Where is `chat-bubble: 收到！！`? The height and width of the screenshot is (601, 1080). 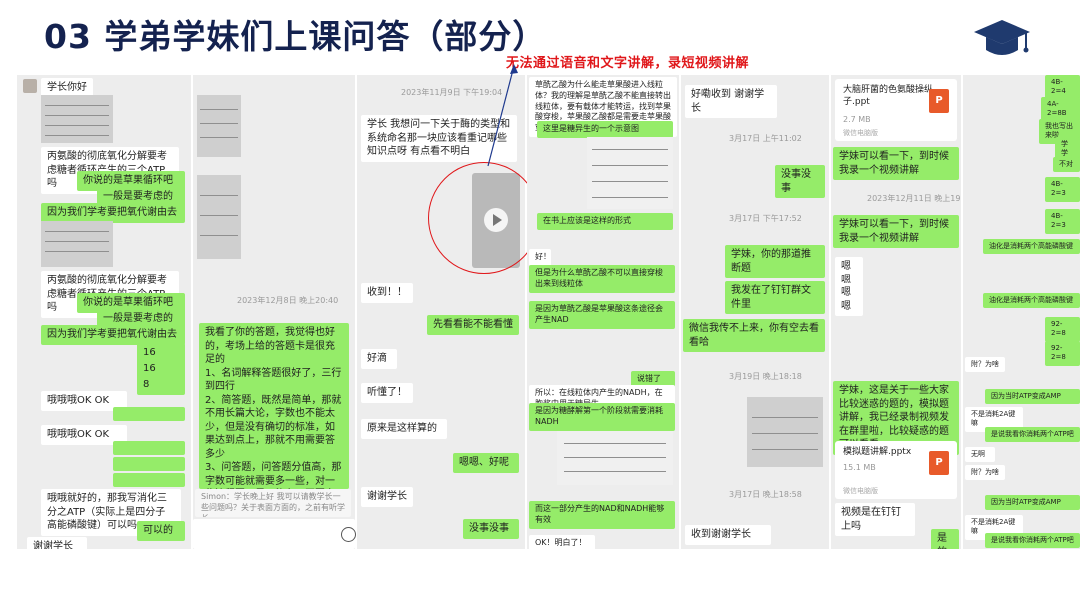 chat-bubble: 收到！！ is located at coordinates (387, 293).